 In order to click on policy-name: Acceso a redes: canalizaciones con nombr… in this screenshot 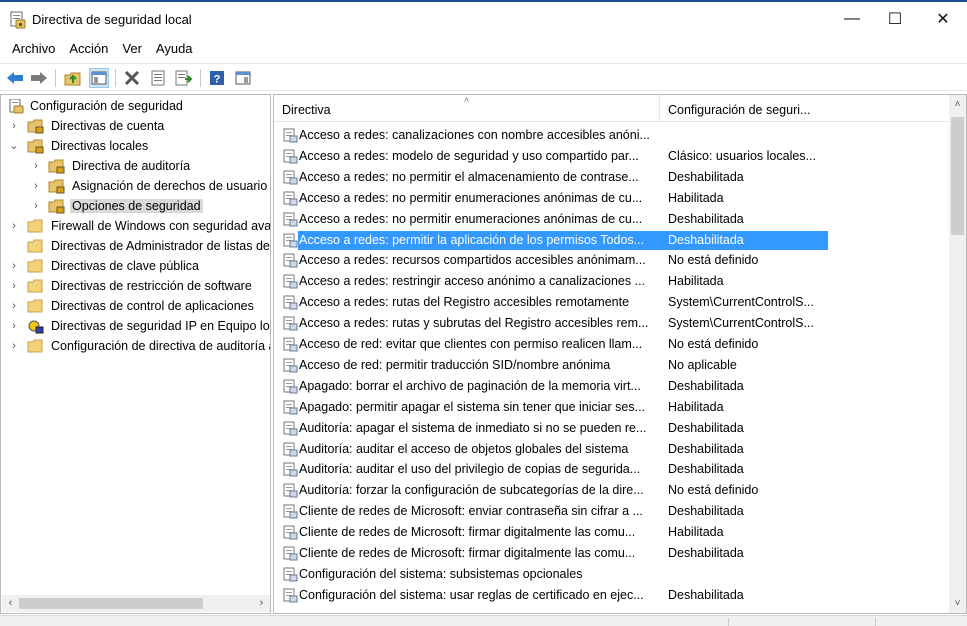, I will do `click(474, 135)`.